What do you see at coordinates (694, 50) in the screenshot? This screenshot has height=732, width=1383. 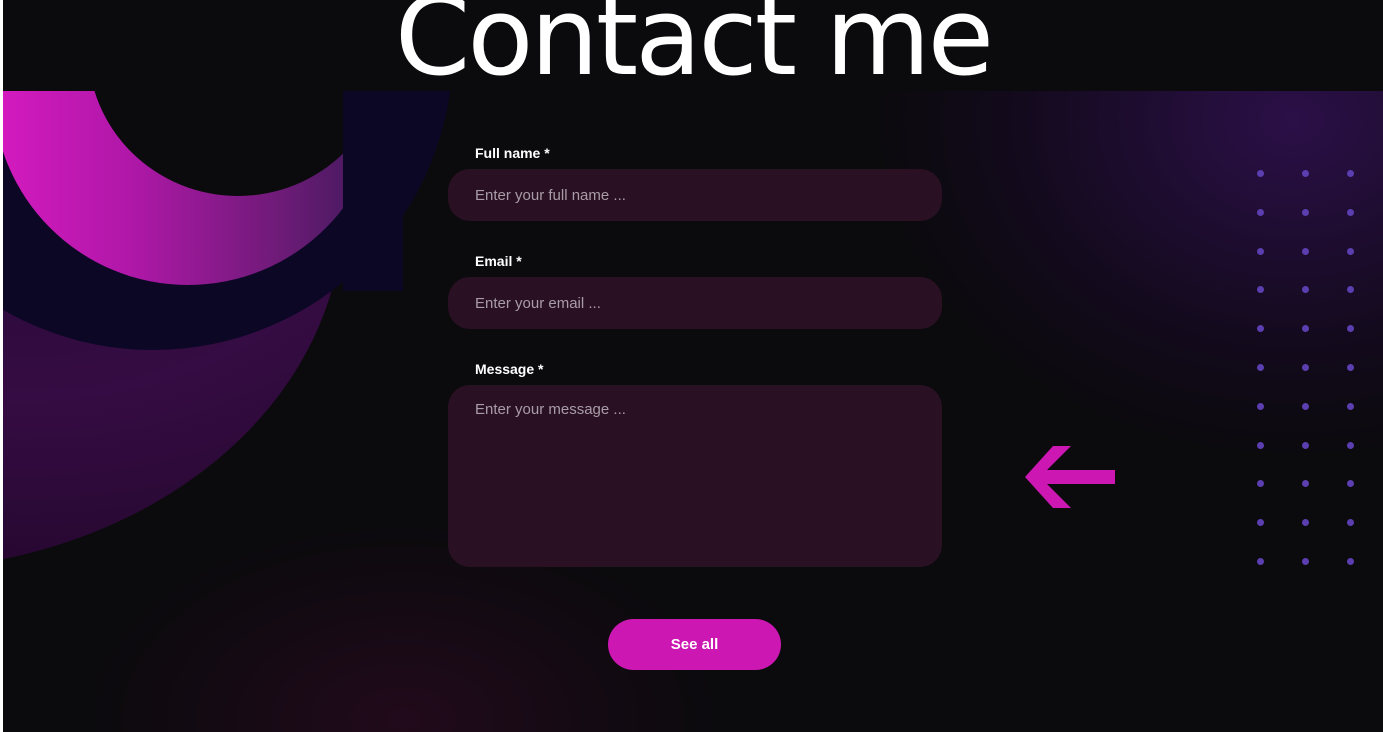 I see `page-title: Contact me` at bounding box center [694, 50].